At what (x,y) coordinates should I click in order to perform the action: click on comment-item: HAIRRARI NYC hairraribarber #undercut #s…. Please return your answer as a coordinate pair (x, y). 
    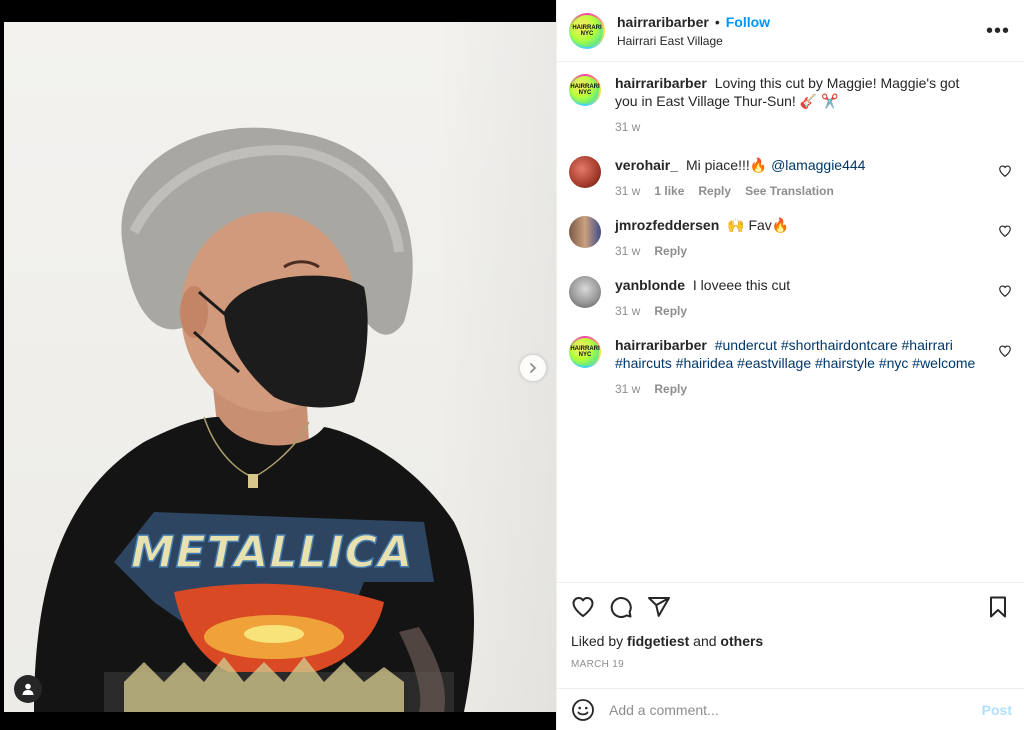
    Looking at the image, I should click on (790, 367).